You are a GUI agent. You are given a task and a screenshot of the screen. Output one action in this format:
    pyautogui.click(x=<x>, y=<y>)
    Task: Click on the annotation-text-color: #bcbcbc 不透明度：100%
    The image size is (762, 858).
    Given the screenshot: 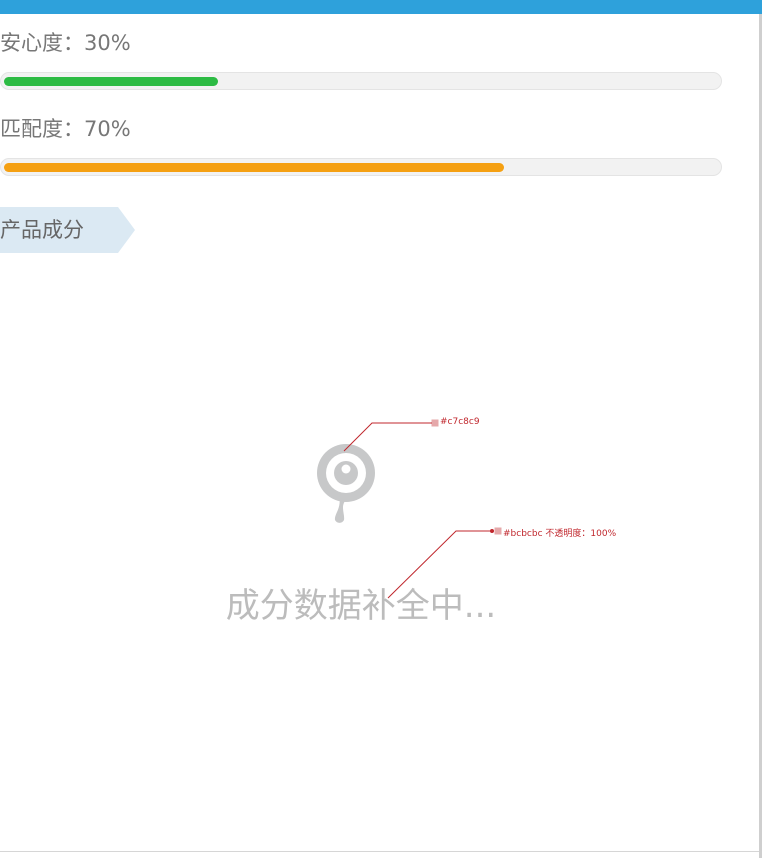 What is the action you would take?
    pyautogui.click(x=560, y=534)
    